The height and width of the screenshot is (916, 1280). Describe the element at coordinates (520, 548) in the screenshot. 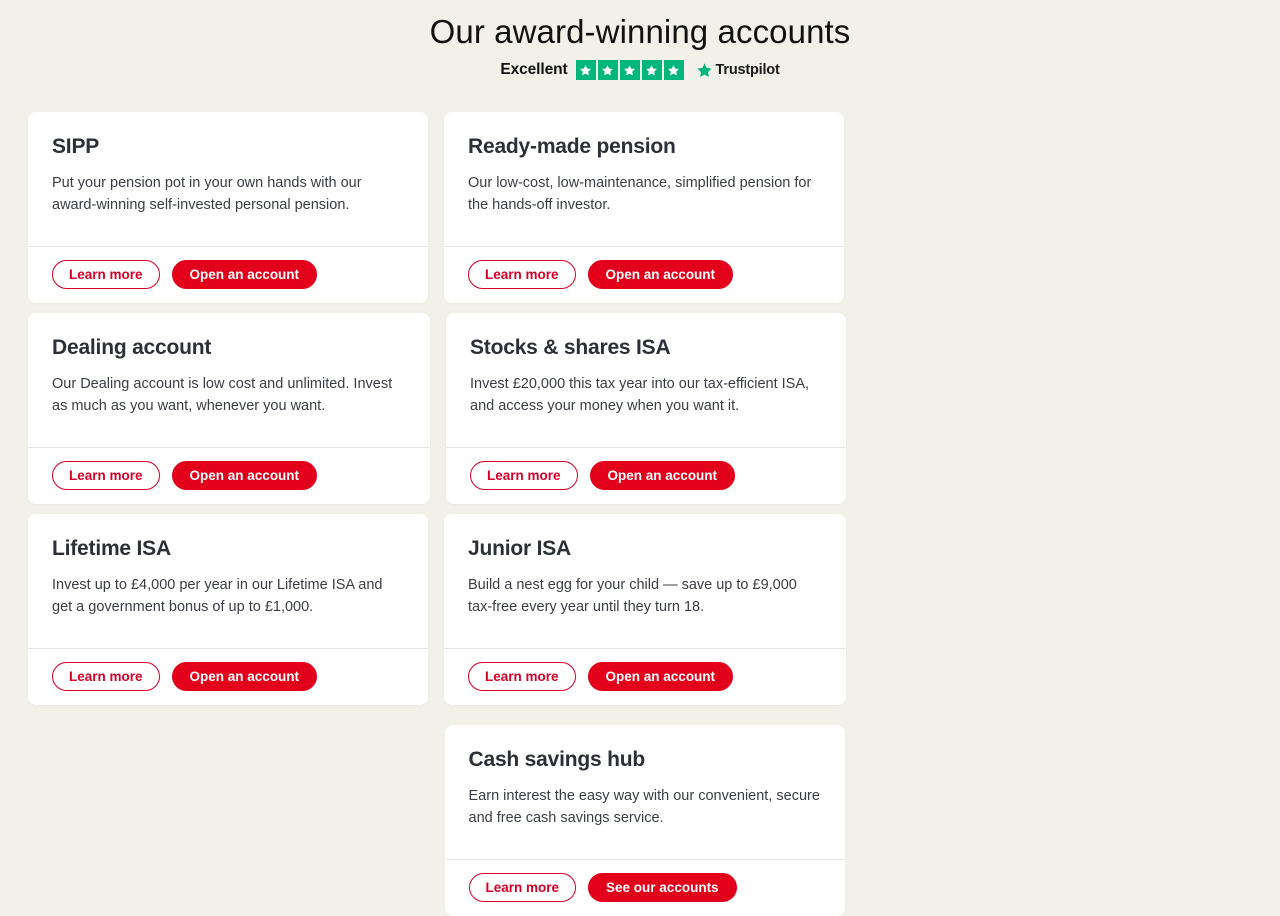

I see `card-title: Junior ISA` at that location.